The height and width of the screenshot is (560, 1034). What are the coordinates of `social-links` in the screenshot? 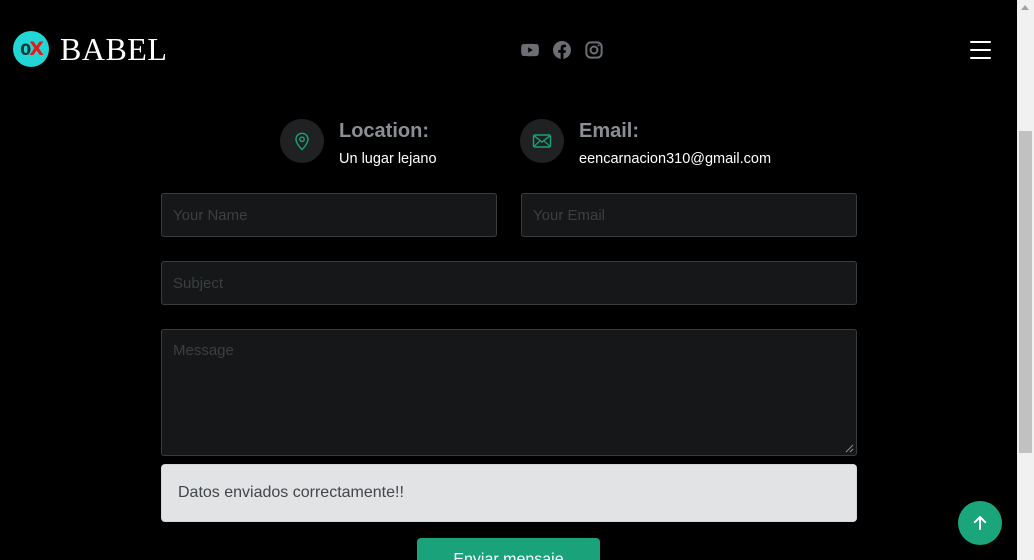 It's located at (562, 50).